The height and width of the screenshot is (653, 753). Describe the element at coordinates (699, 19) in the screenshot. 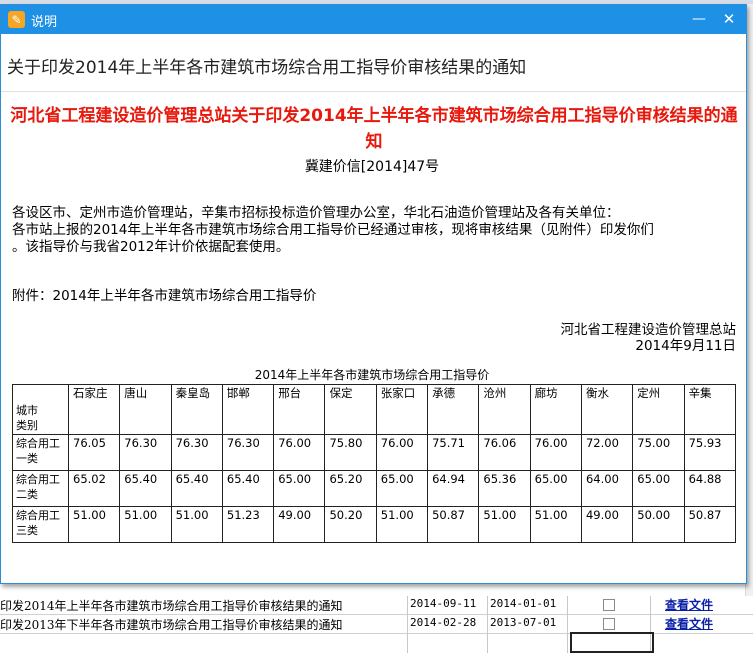

I see `minimize-icon: —` at that location.